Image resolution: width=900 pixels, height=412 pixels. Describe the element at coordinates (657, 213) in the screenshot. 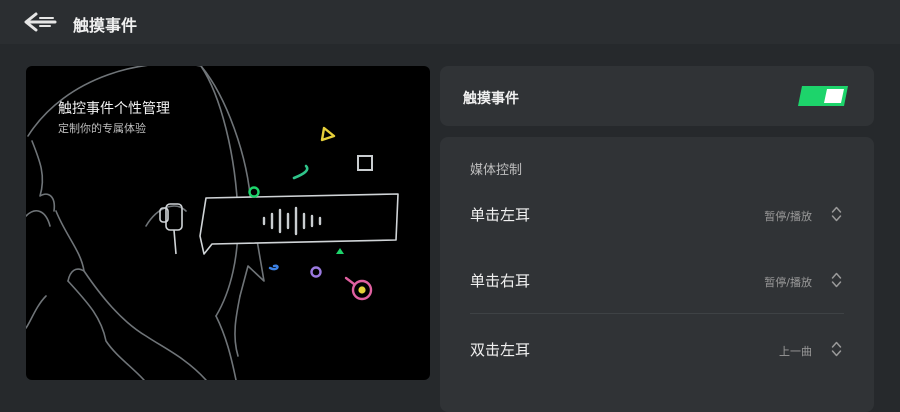

I see `row-single-tap-left: 单击左耳 暂停/播放` at that location.